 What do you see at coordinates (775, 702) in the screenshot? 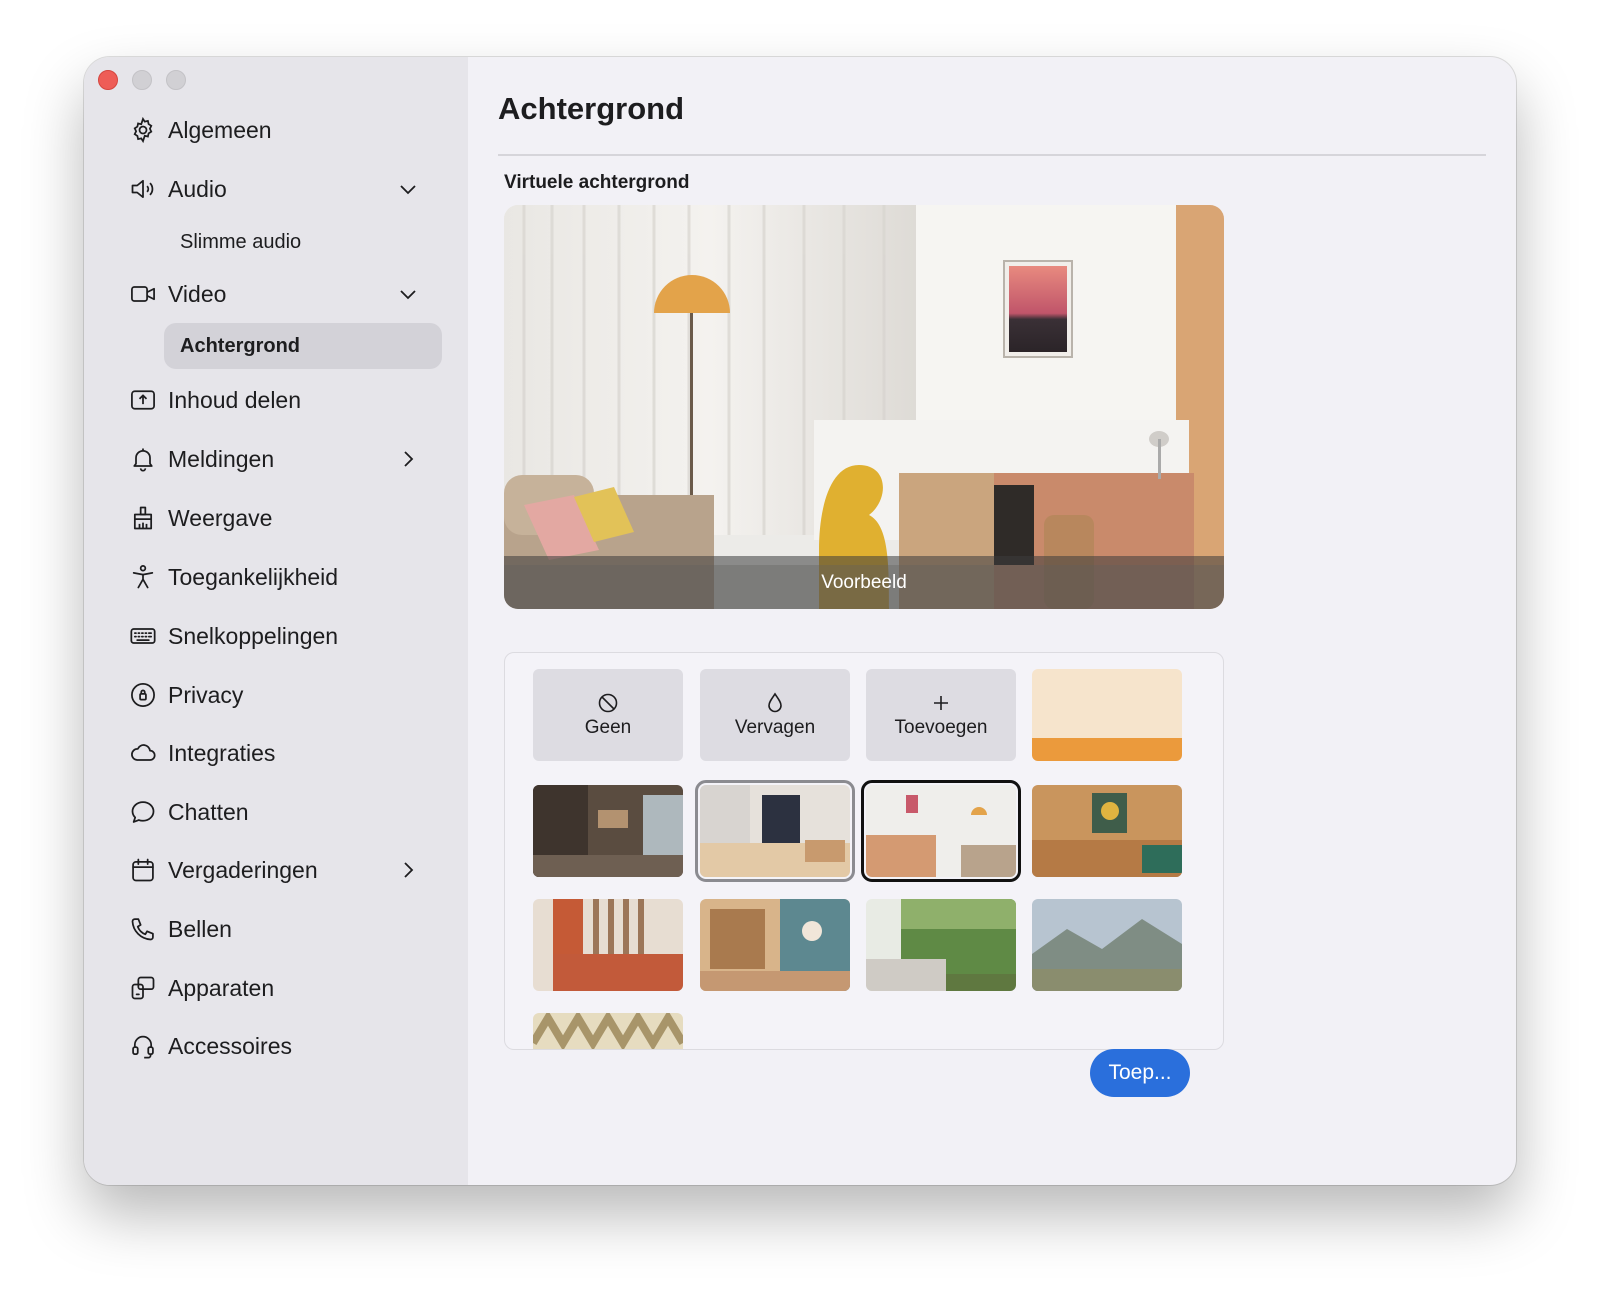
I see `droplet-icon` at bounding box center [775, 702].